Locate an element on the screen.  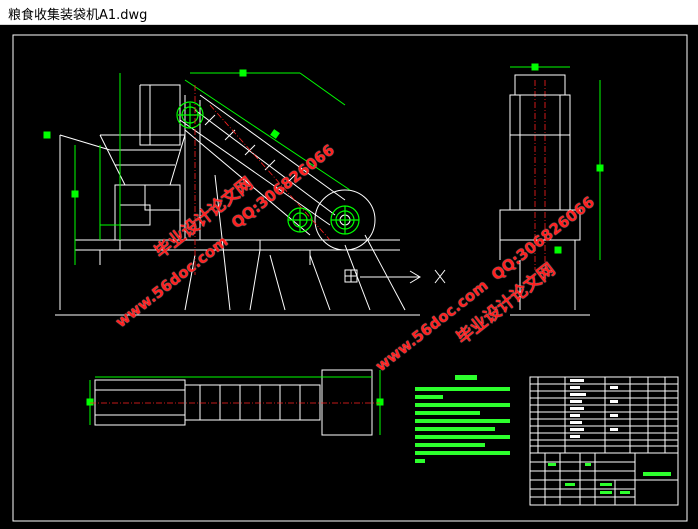
top-view is located at coordinates (233, 402).